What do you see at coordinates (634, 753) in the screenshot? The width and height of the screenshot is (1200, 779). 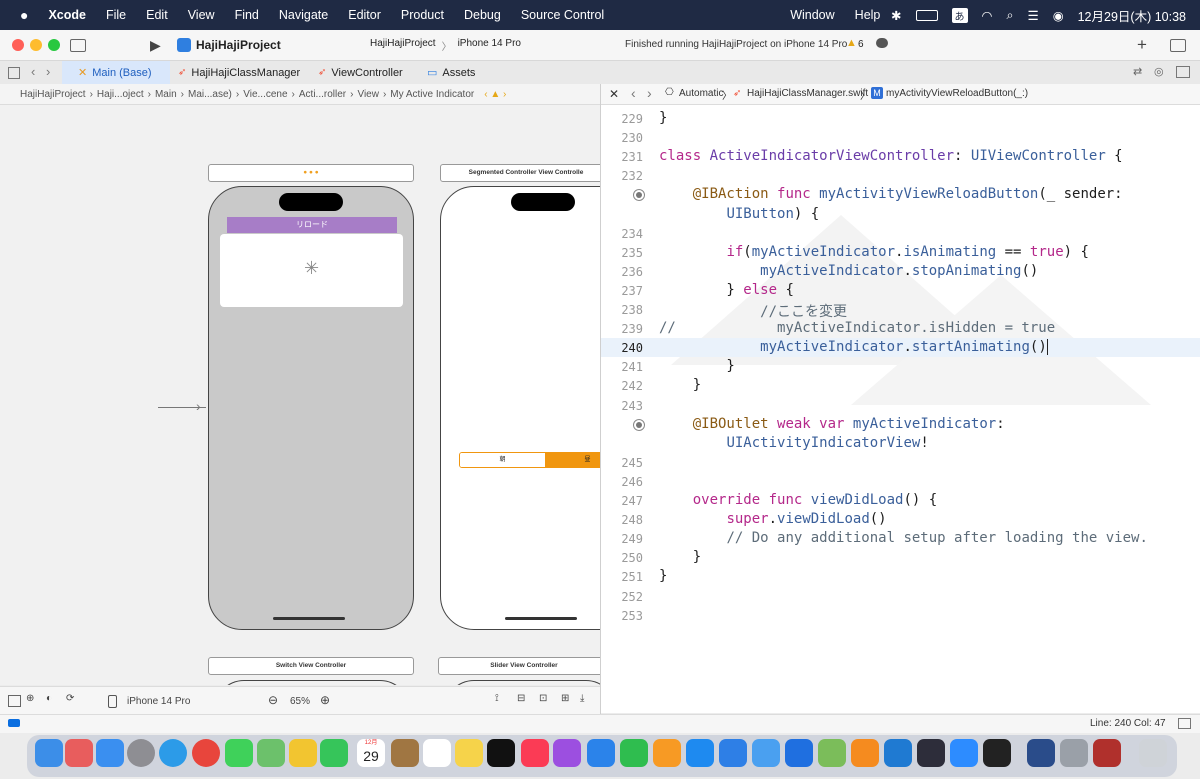 I see `numbers-icon` at bounding box center [634, 753].